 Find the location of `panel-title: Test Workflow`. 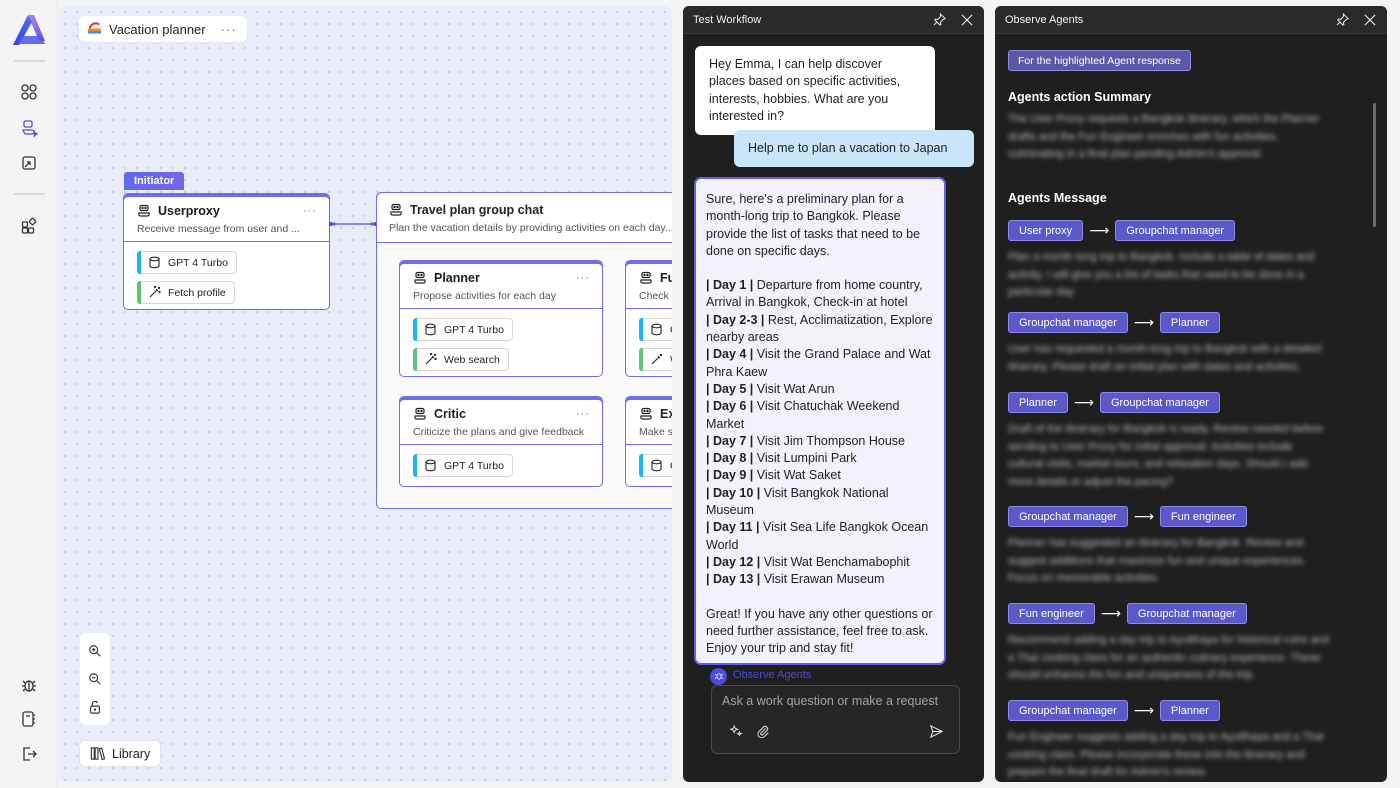

panel-title: Test Workflow is located at coordinates (727, 19).